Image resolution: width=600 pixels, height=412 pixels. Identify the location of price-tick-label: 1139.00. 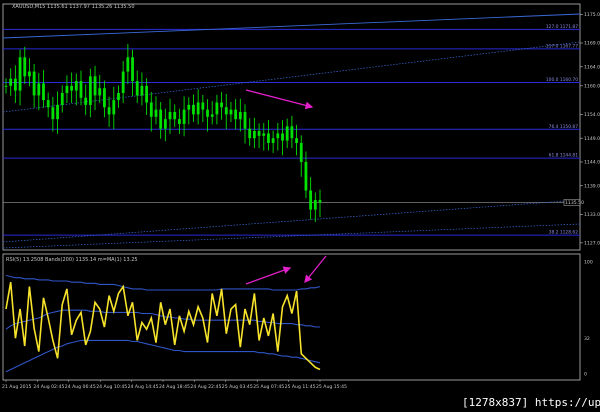
(592, 186).